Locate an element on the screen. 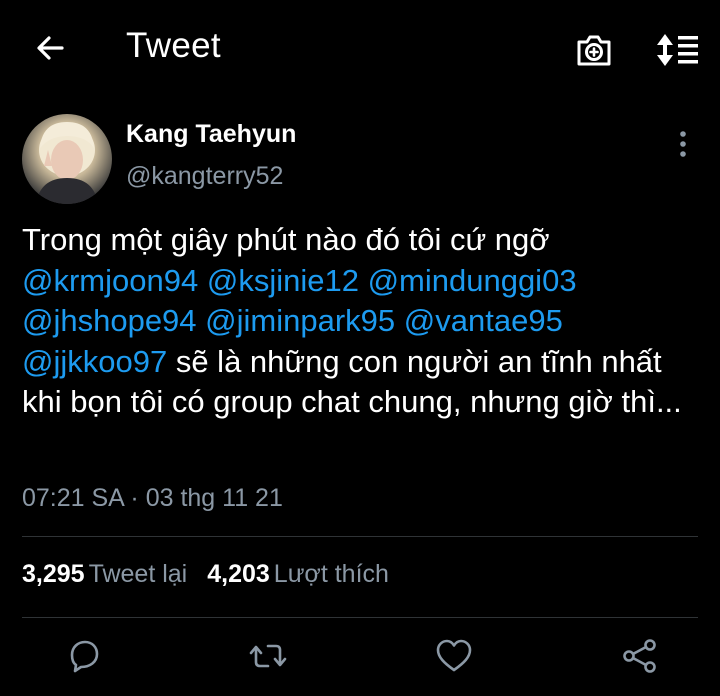 The width and height of the screenshot is (720, 696). author-handle: @kangterry52 is located at coordinates (204, 176).